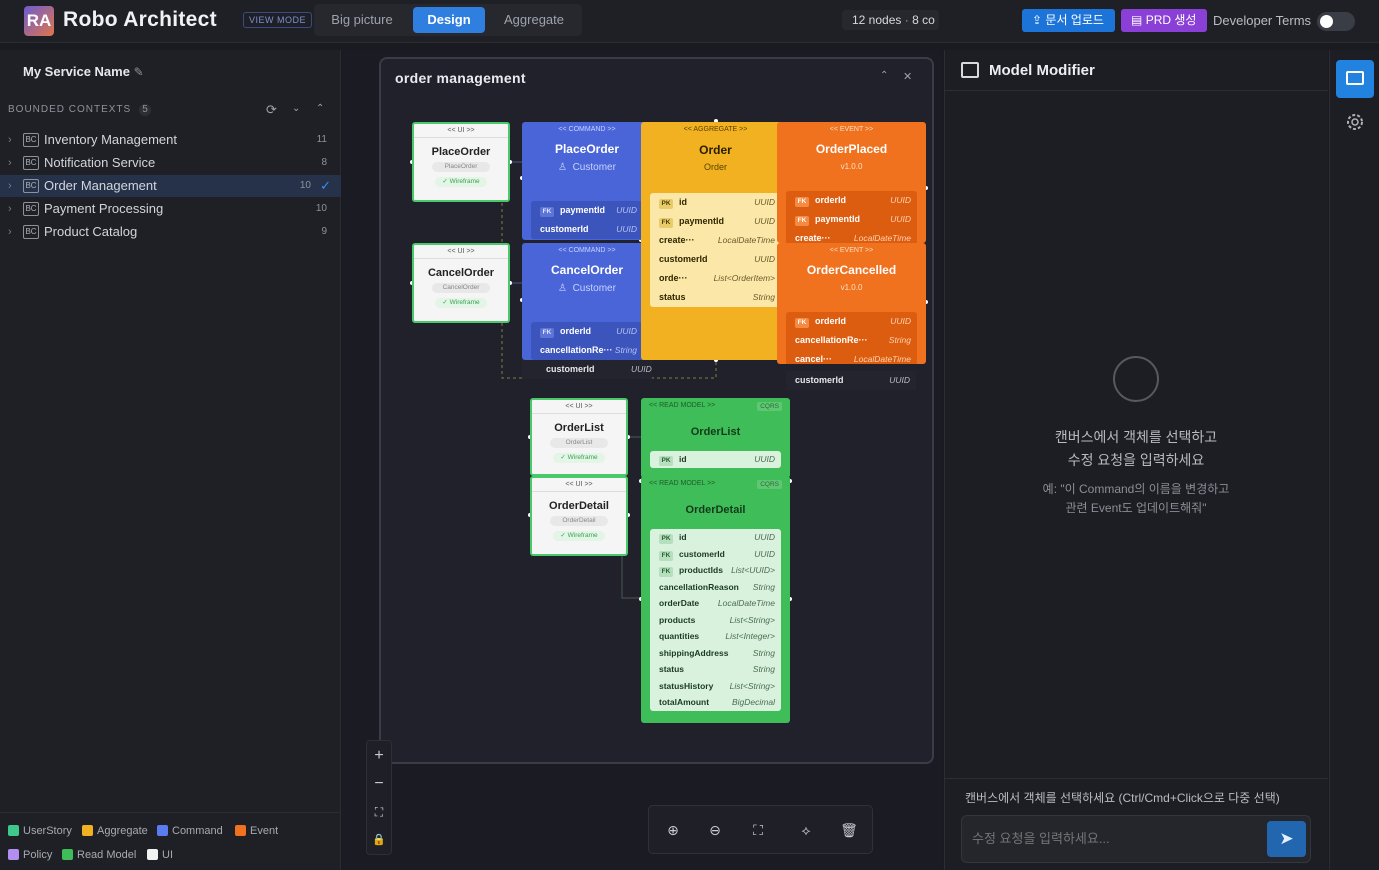  What do you see at coordinates (758, 830) in the screenshot?
I see `fit-screen-icon: ⛶` at bounding box center [758, 830].